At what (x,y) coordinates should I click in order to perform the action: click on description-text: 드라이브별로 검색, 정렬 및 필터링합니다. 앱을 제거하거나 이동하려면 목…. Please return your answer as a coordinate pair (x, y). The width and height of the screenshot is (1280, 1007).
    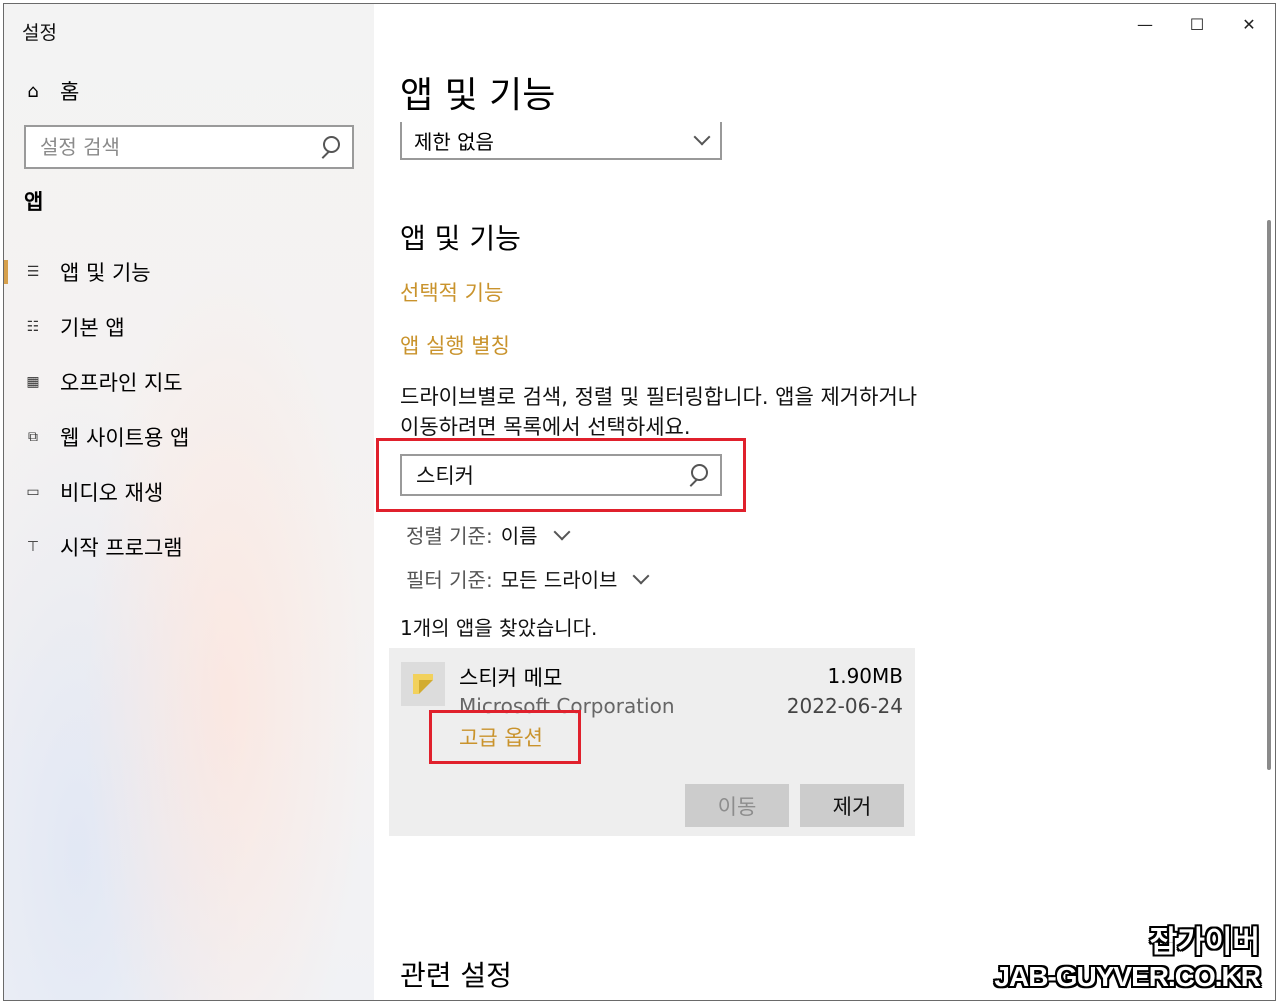
    Looking at the image, I should click on (659, 412).